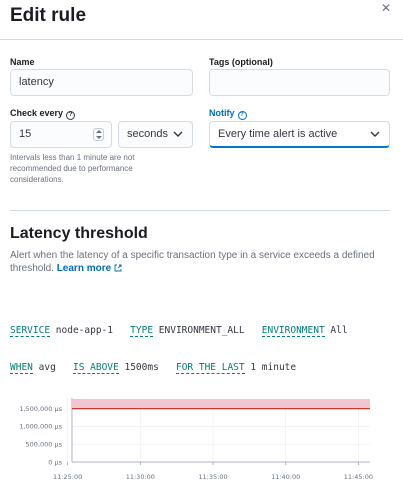 Image resolution: width=403 pixels, height=499 pixels. What do you see at coordinates (55, 462) in the screenshot?
I see `y-tick-label: 0 µs` at bounding box center [55, 462].